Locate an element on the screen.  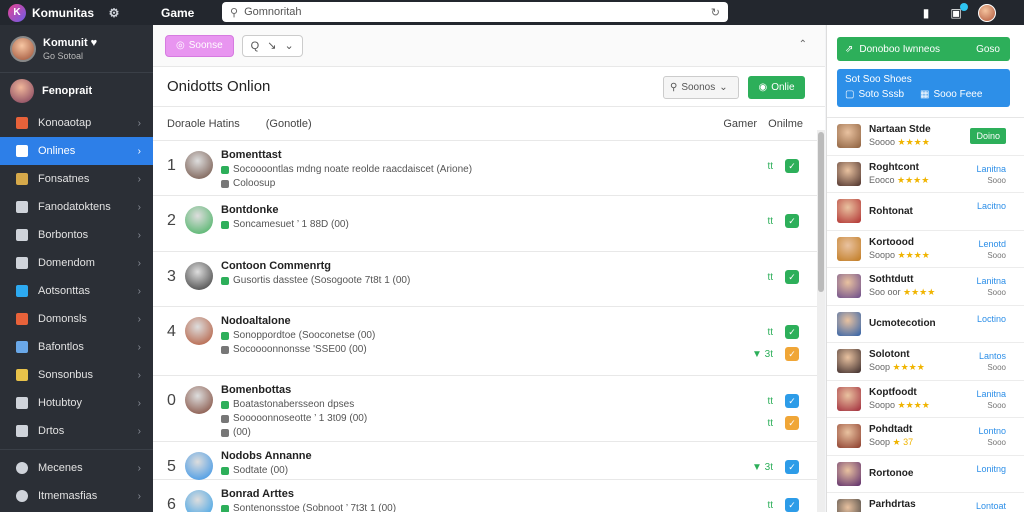
friend-action: Lacitno is located at coordinates (991, 206).